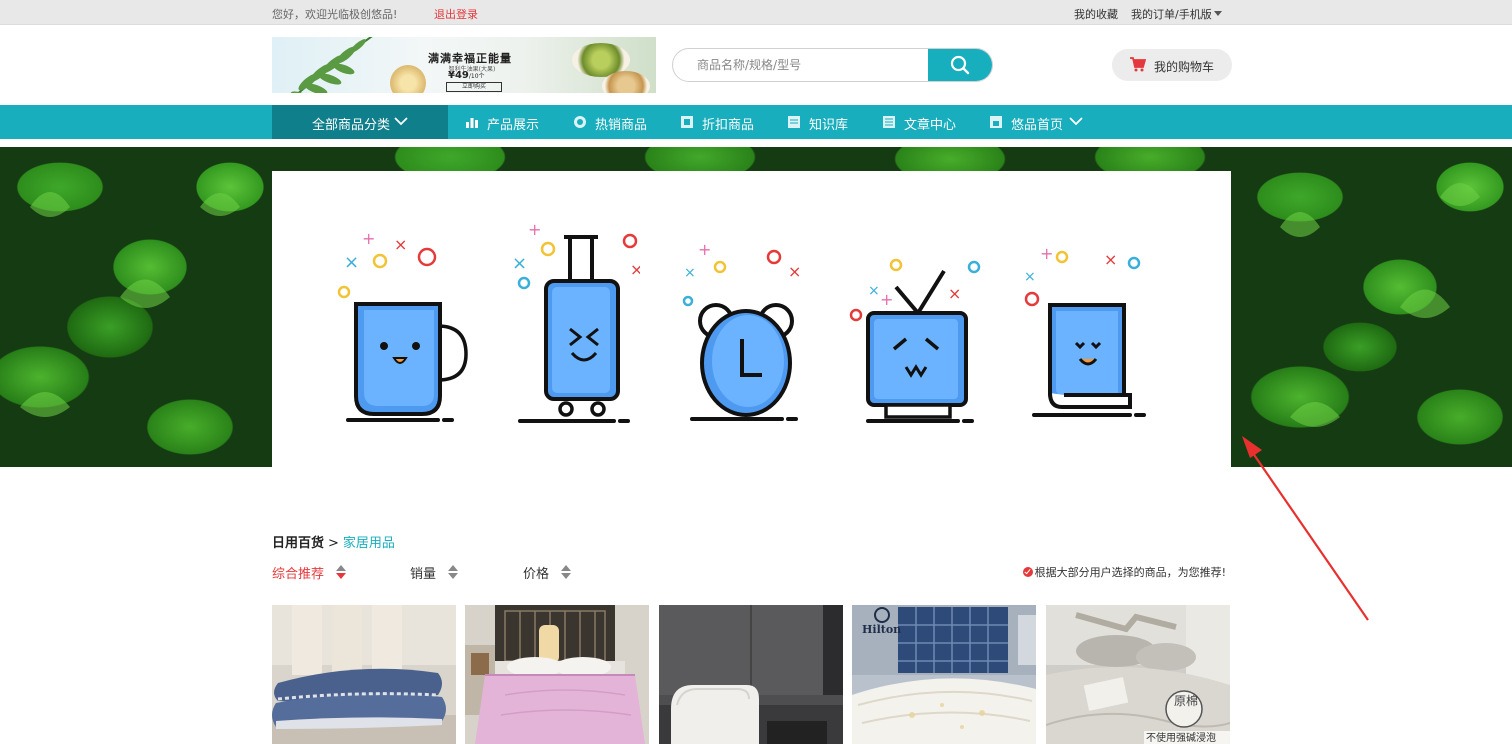  What do you see at coordinates (474, 87) in the screenshot?
I see `ad-buy-button: 立即购买` at bounding box center [474, 87].